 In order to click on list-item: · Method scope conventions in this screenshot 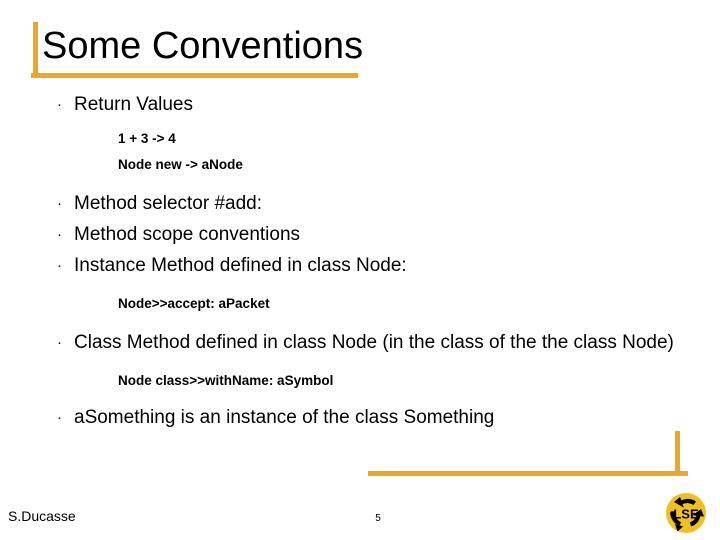, I will do `click(360, 234)`.